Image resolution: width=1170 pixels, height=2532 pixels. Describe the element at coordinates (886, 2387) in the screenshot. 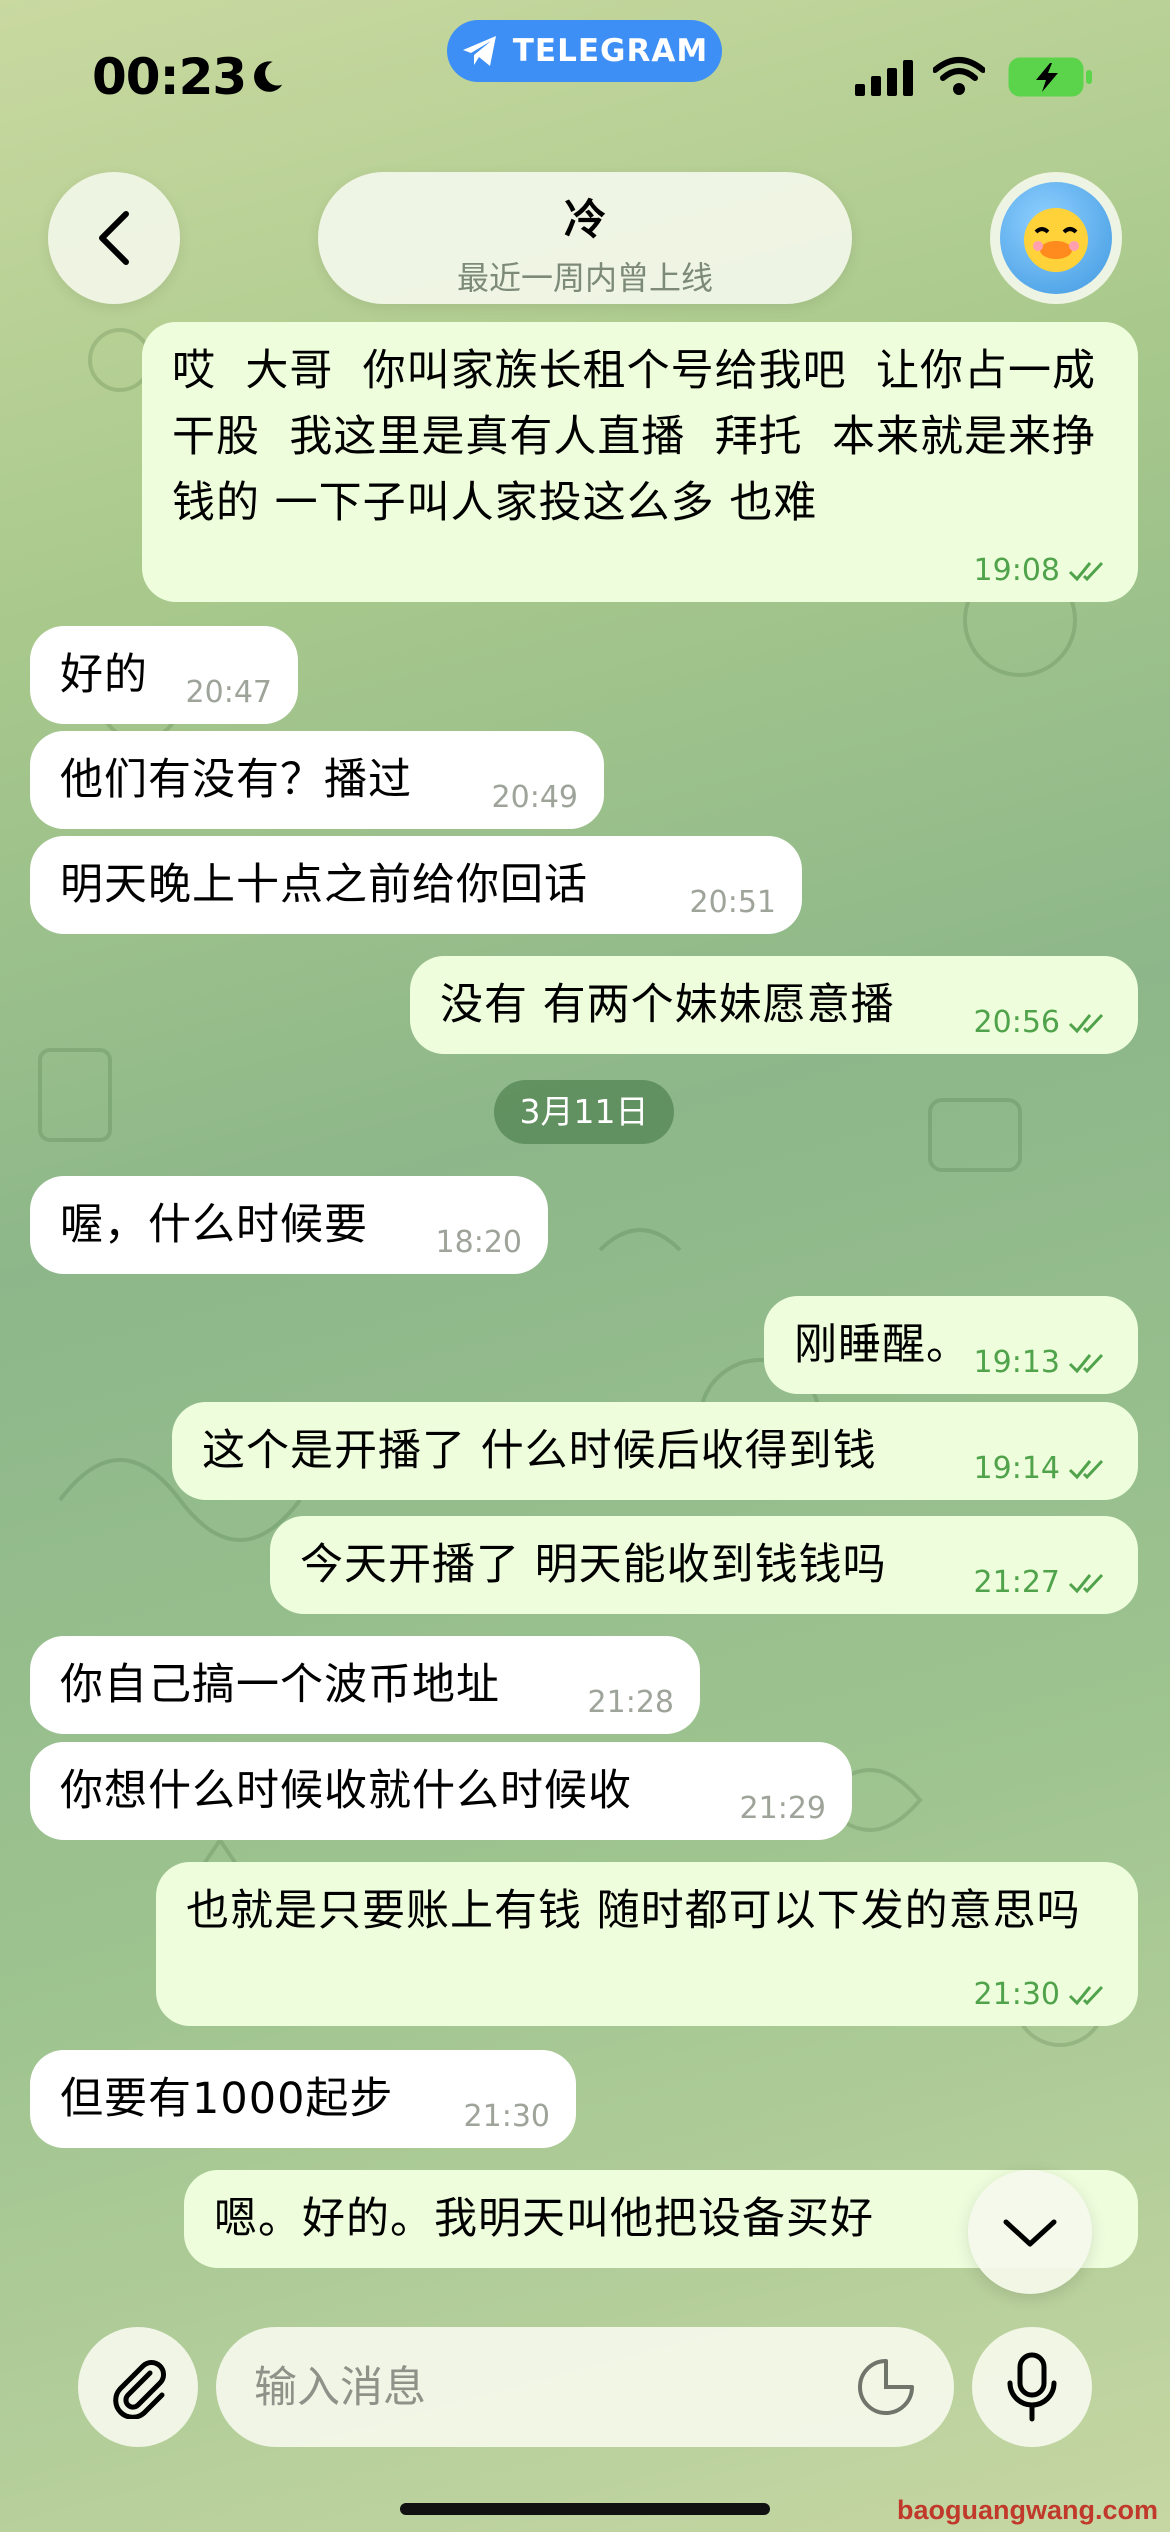

I see `sticker-icon` at that location.